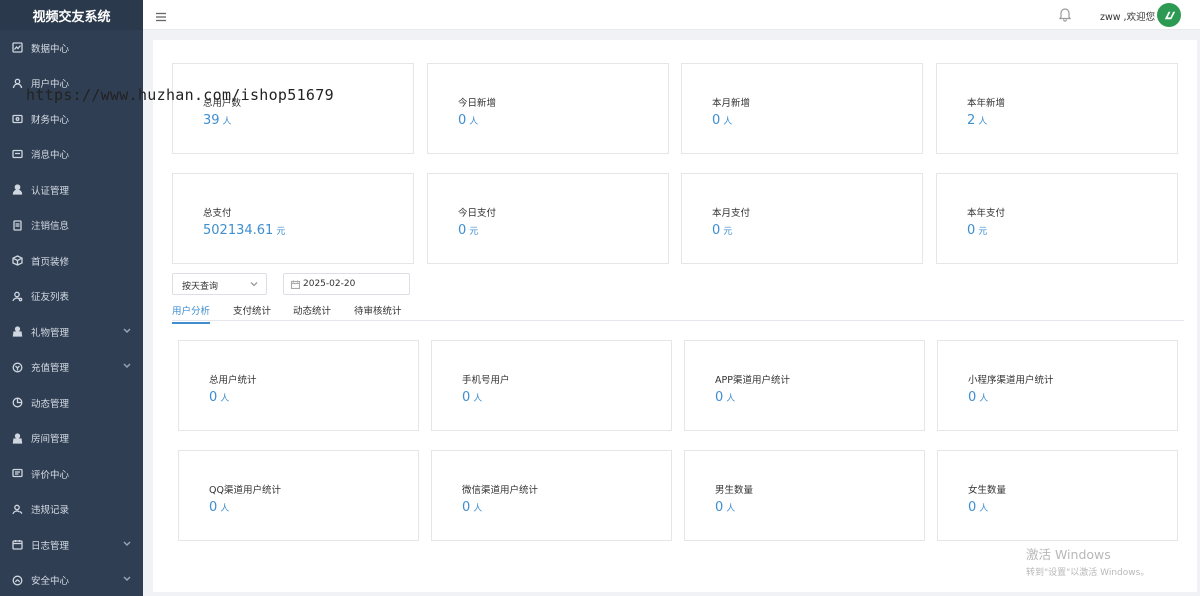 The image size is (1200, 596). Describe the element at coordinates (17, 83) in the screenshot. I see `user-icon` at that location.